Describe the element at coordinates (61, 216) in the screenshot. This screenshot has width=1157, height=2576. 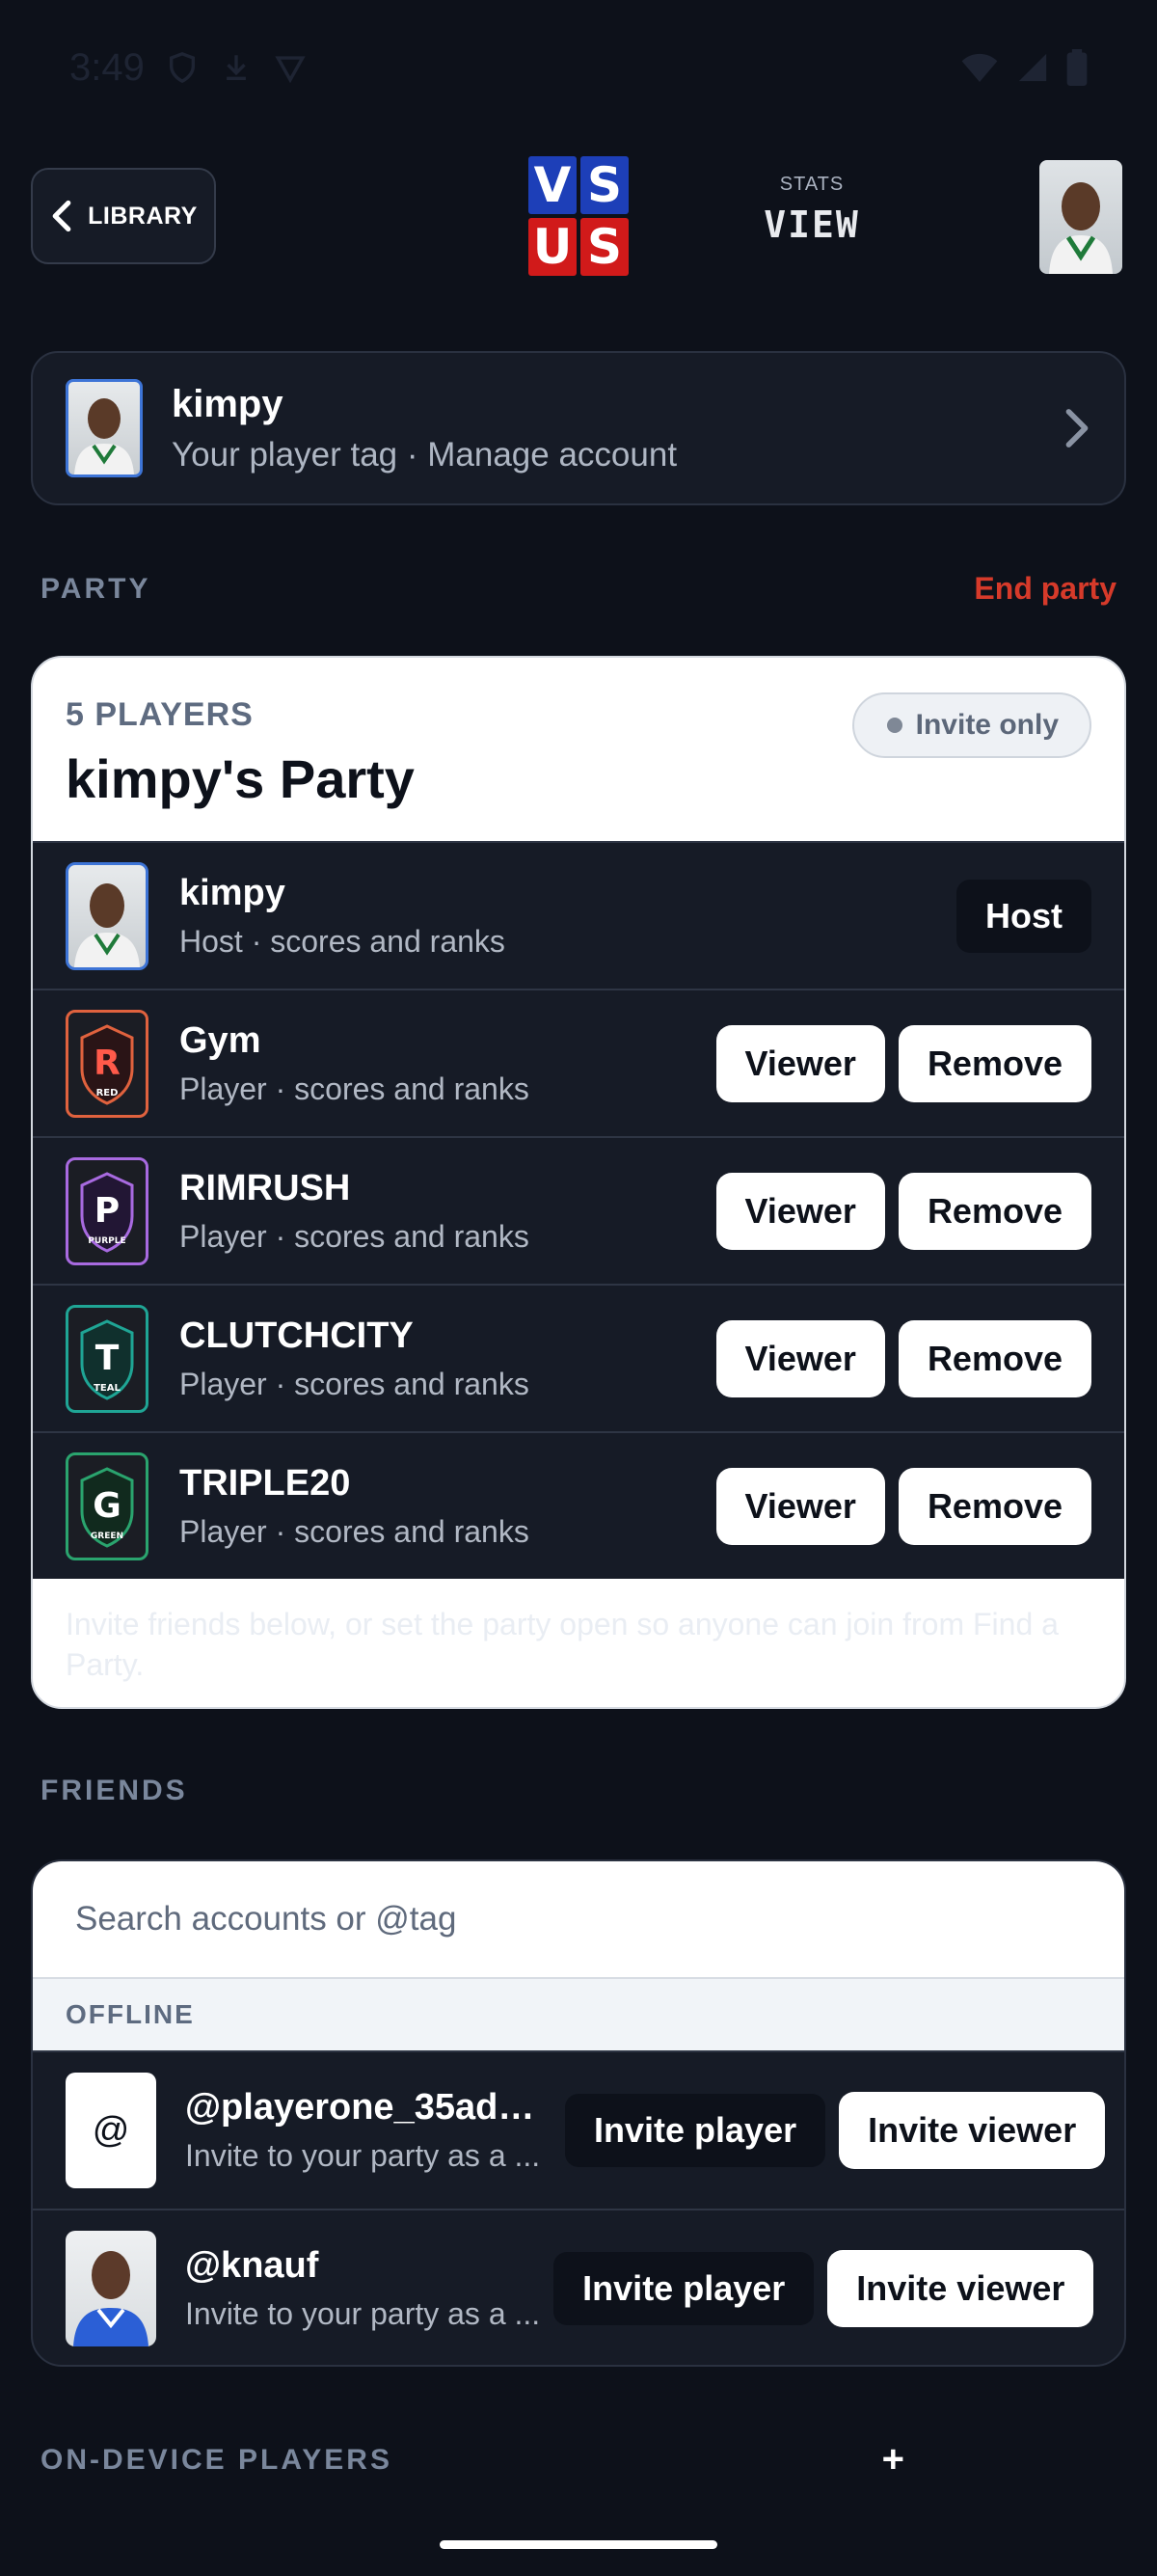
I see `chevron-left-icon` at that location.